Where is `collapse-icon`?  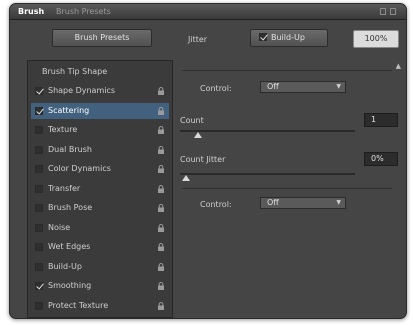
collapse-icon is located at coordinates (383, 11).